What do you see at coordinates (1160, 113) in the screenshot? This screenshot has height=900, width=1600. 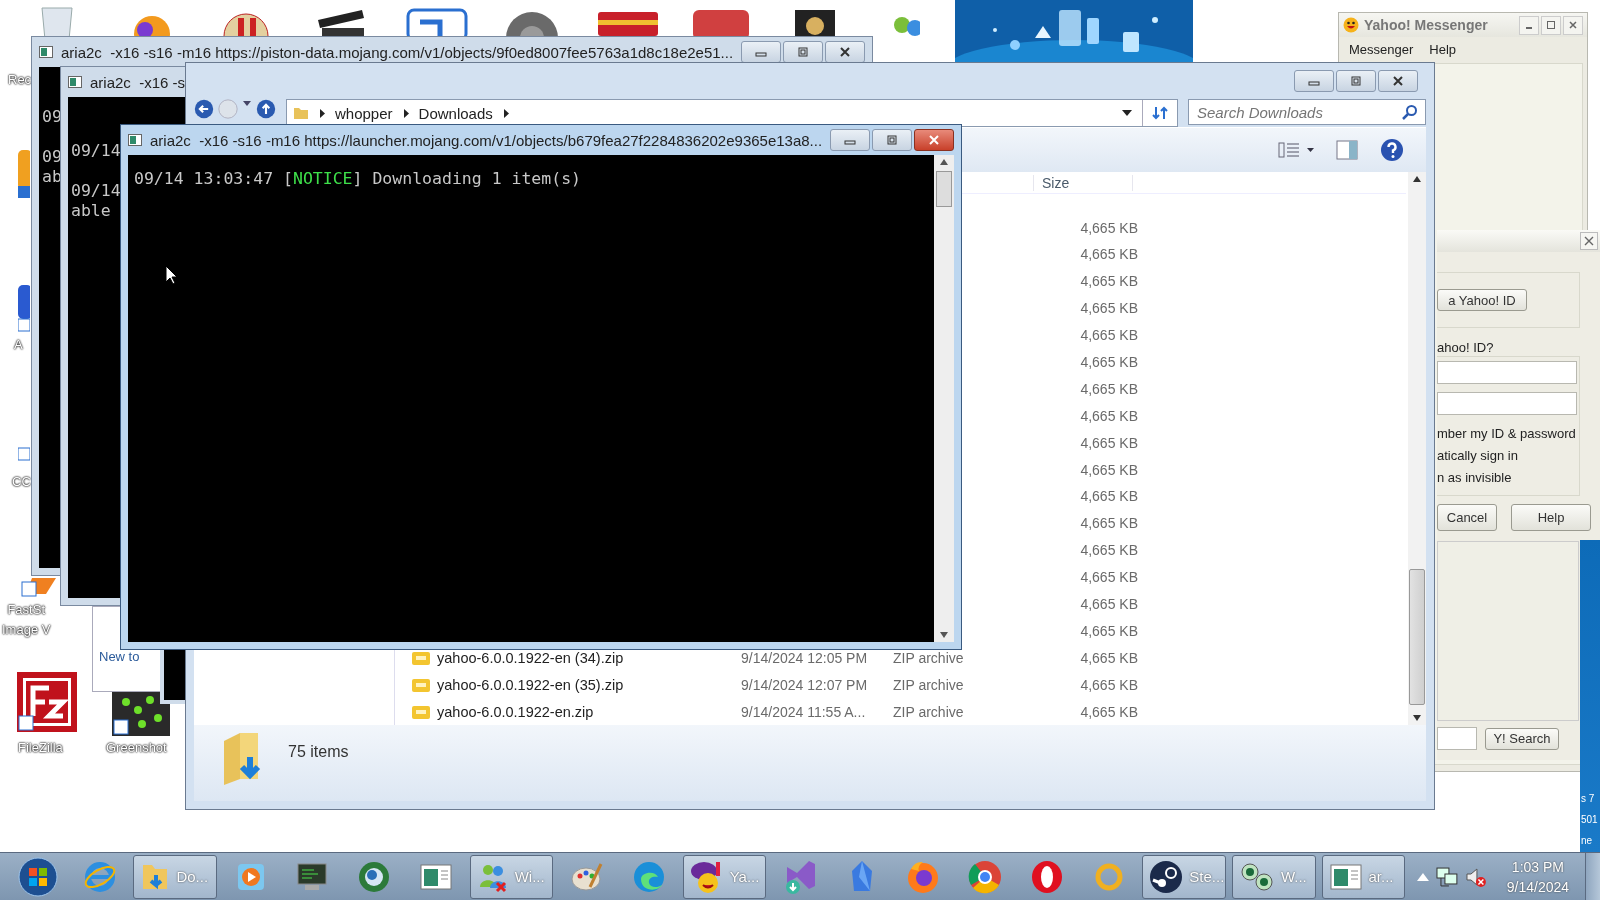 I see `refresh-icon` at bounding box center [1160, 113].